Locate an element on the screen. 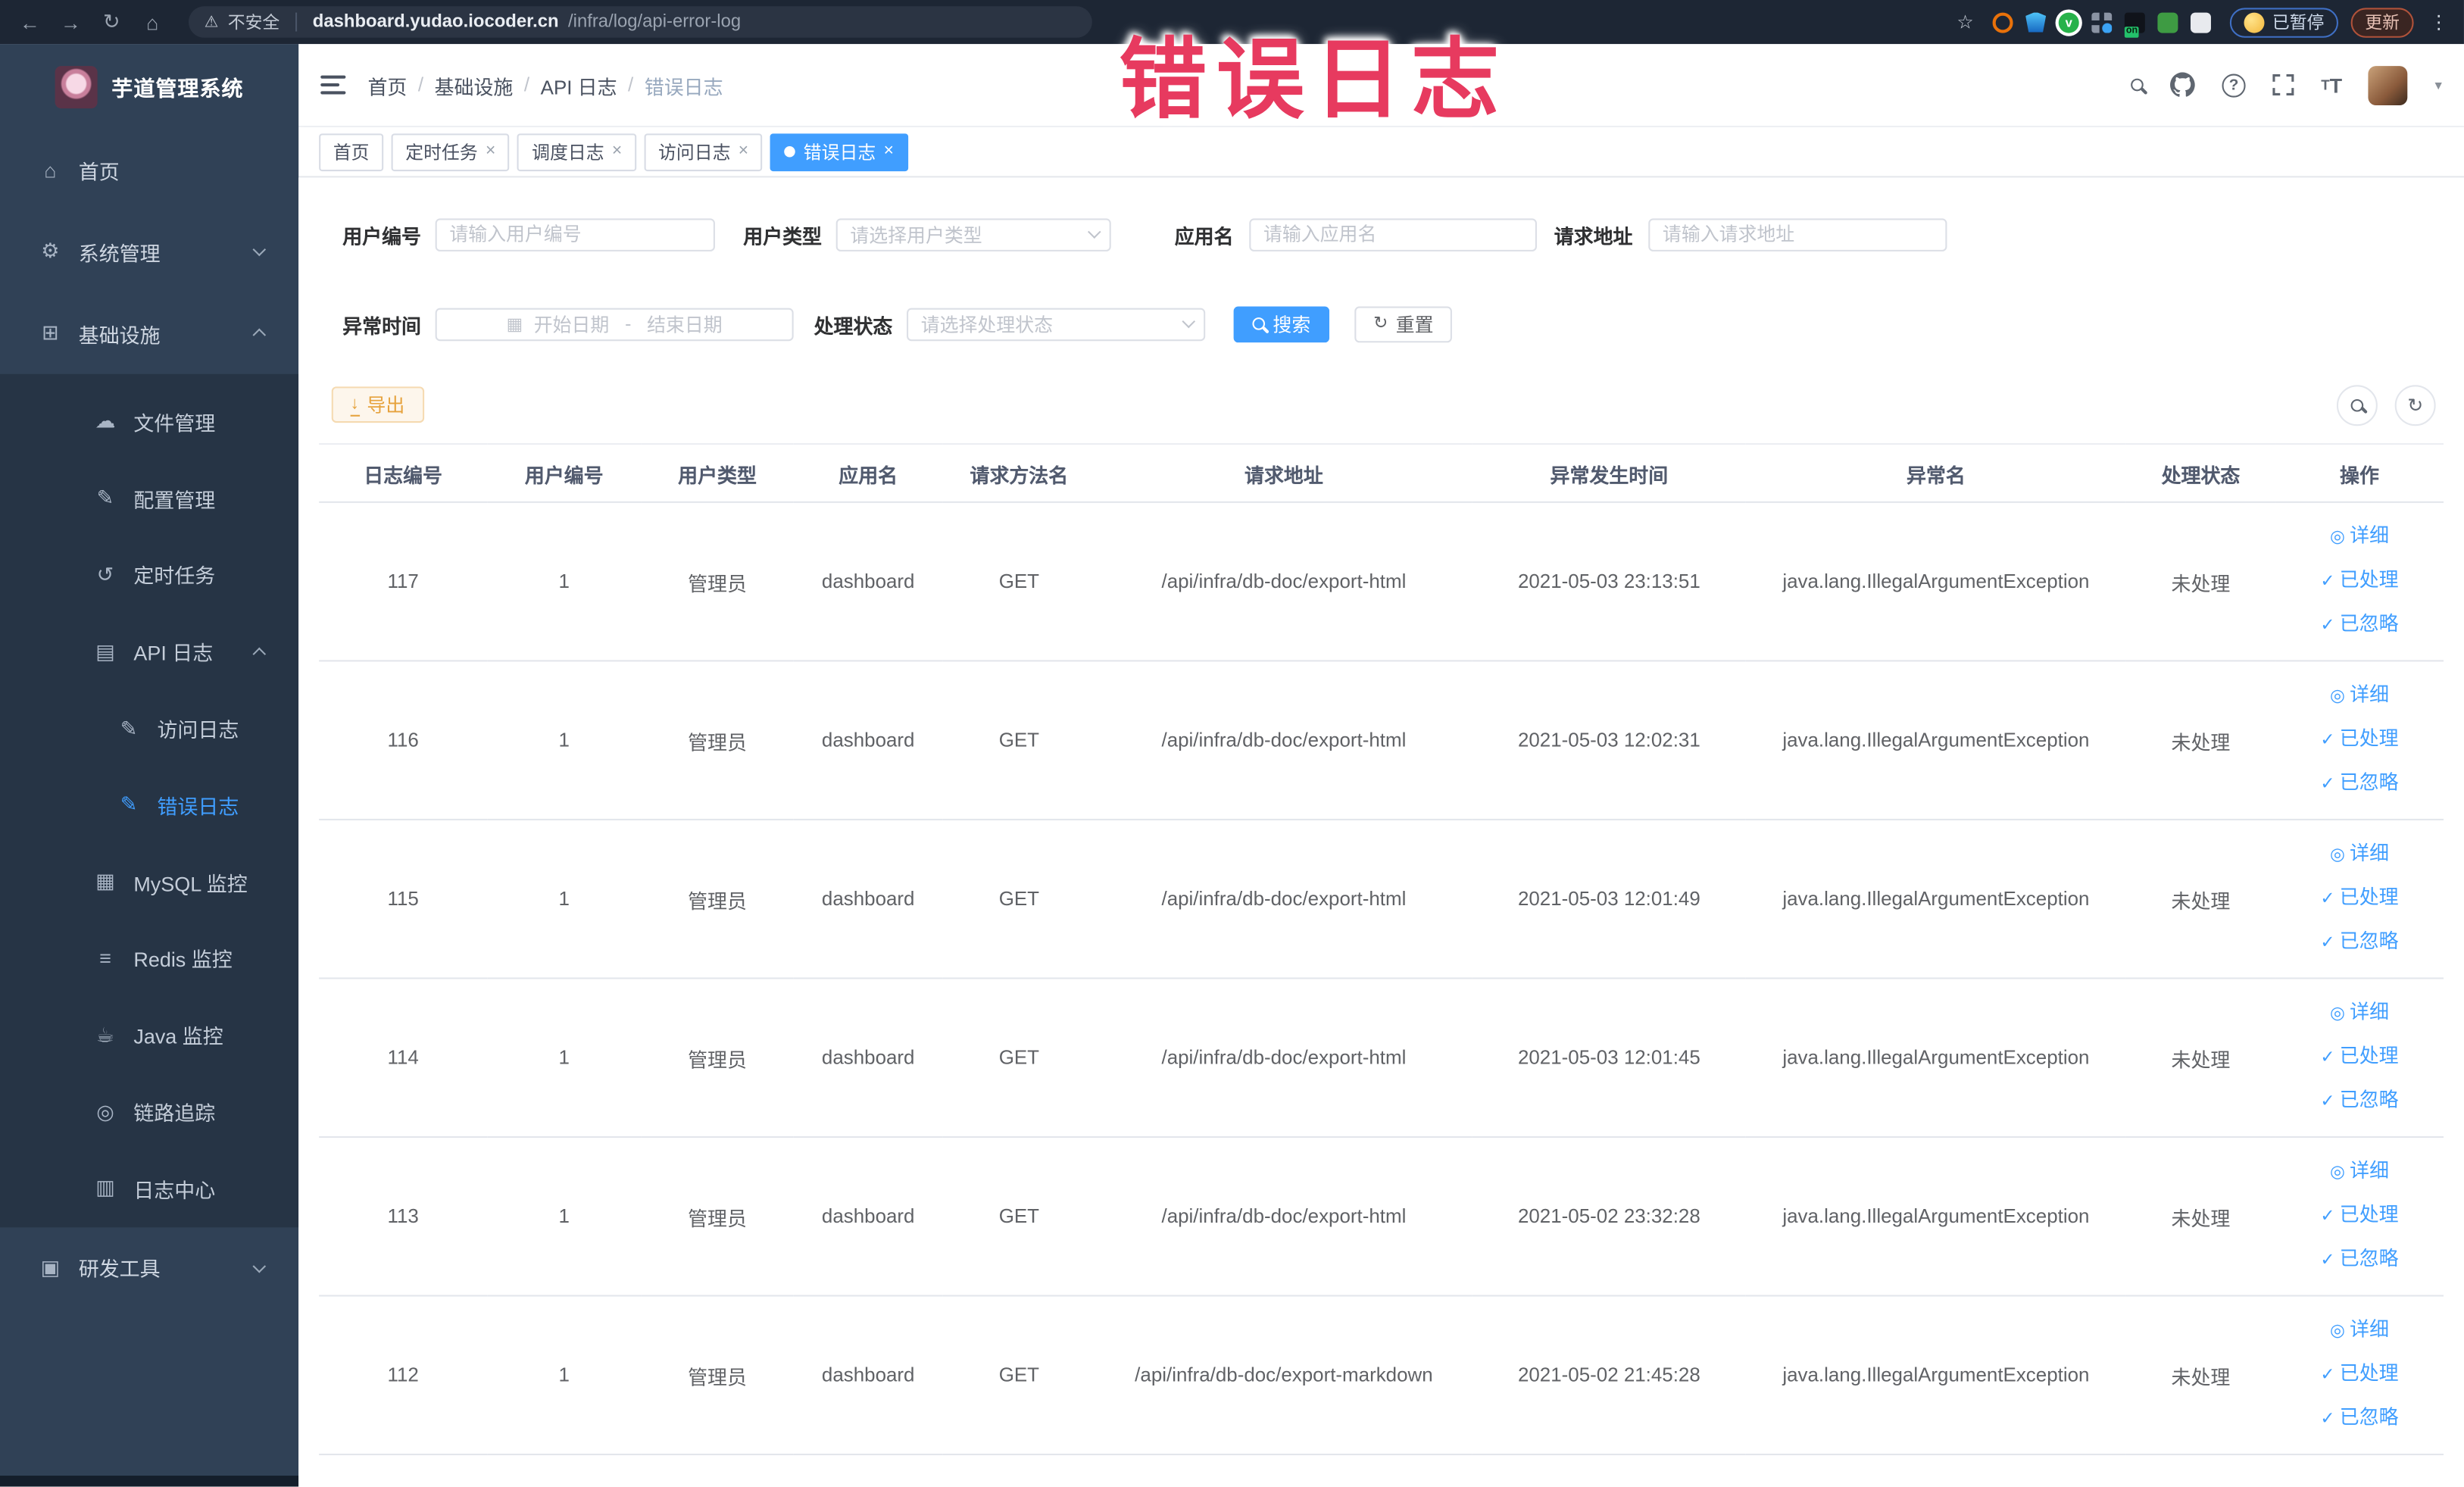 This screenshot has width=2464, height=1487. app-name-input is located at coordinates (1393, 234).